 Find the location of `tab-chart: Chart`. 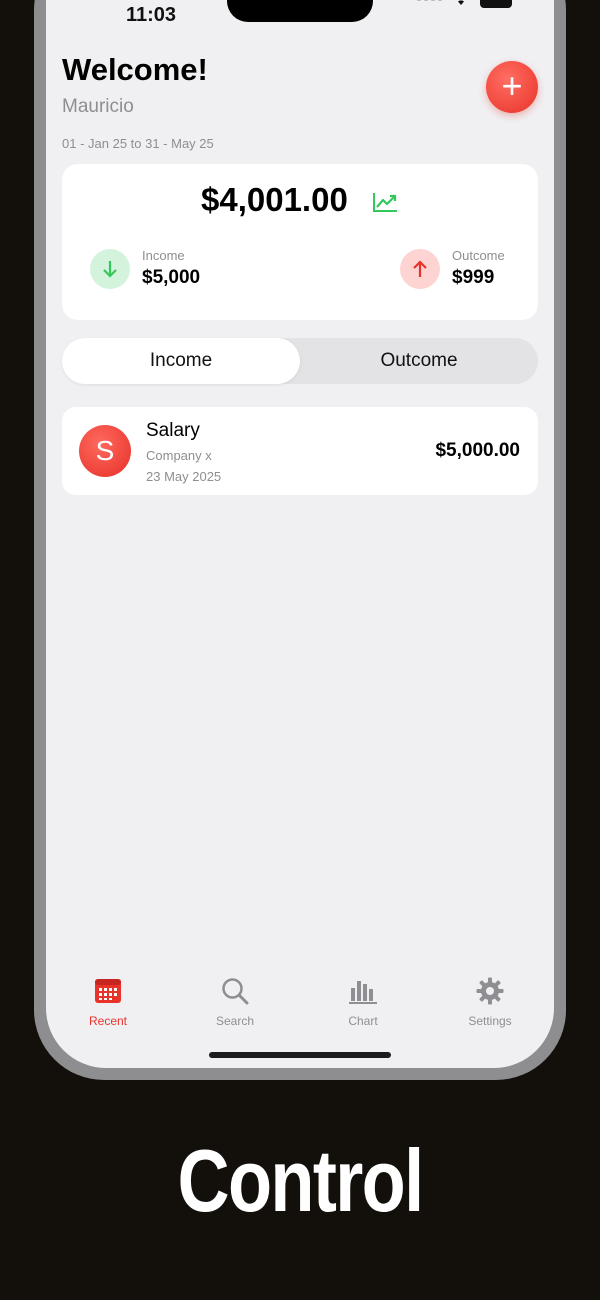

tab-chart: Chart is located at coordinates (363, 1002).